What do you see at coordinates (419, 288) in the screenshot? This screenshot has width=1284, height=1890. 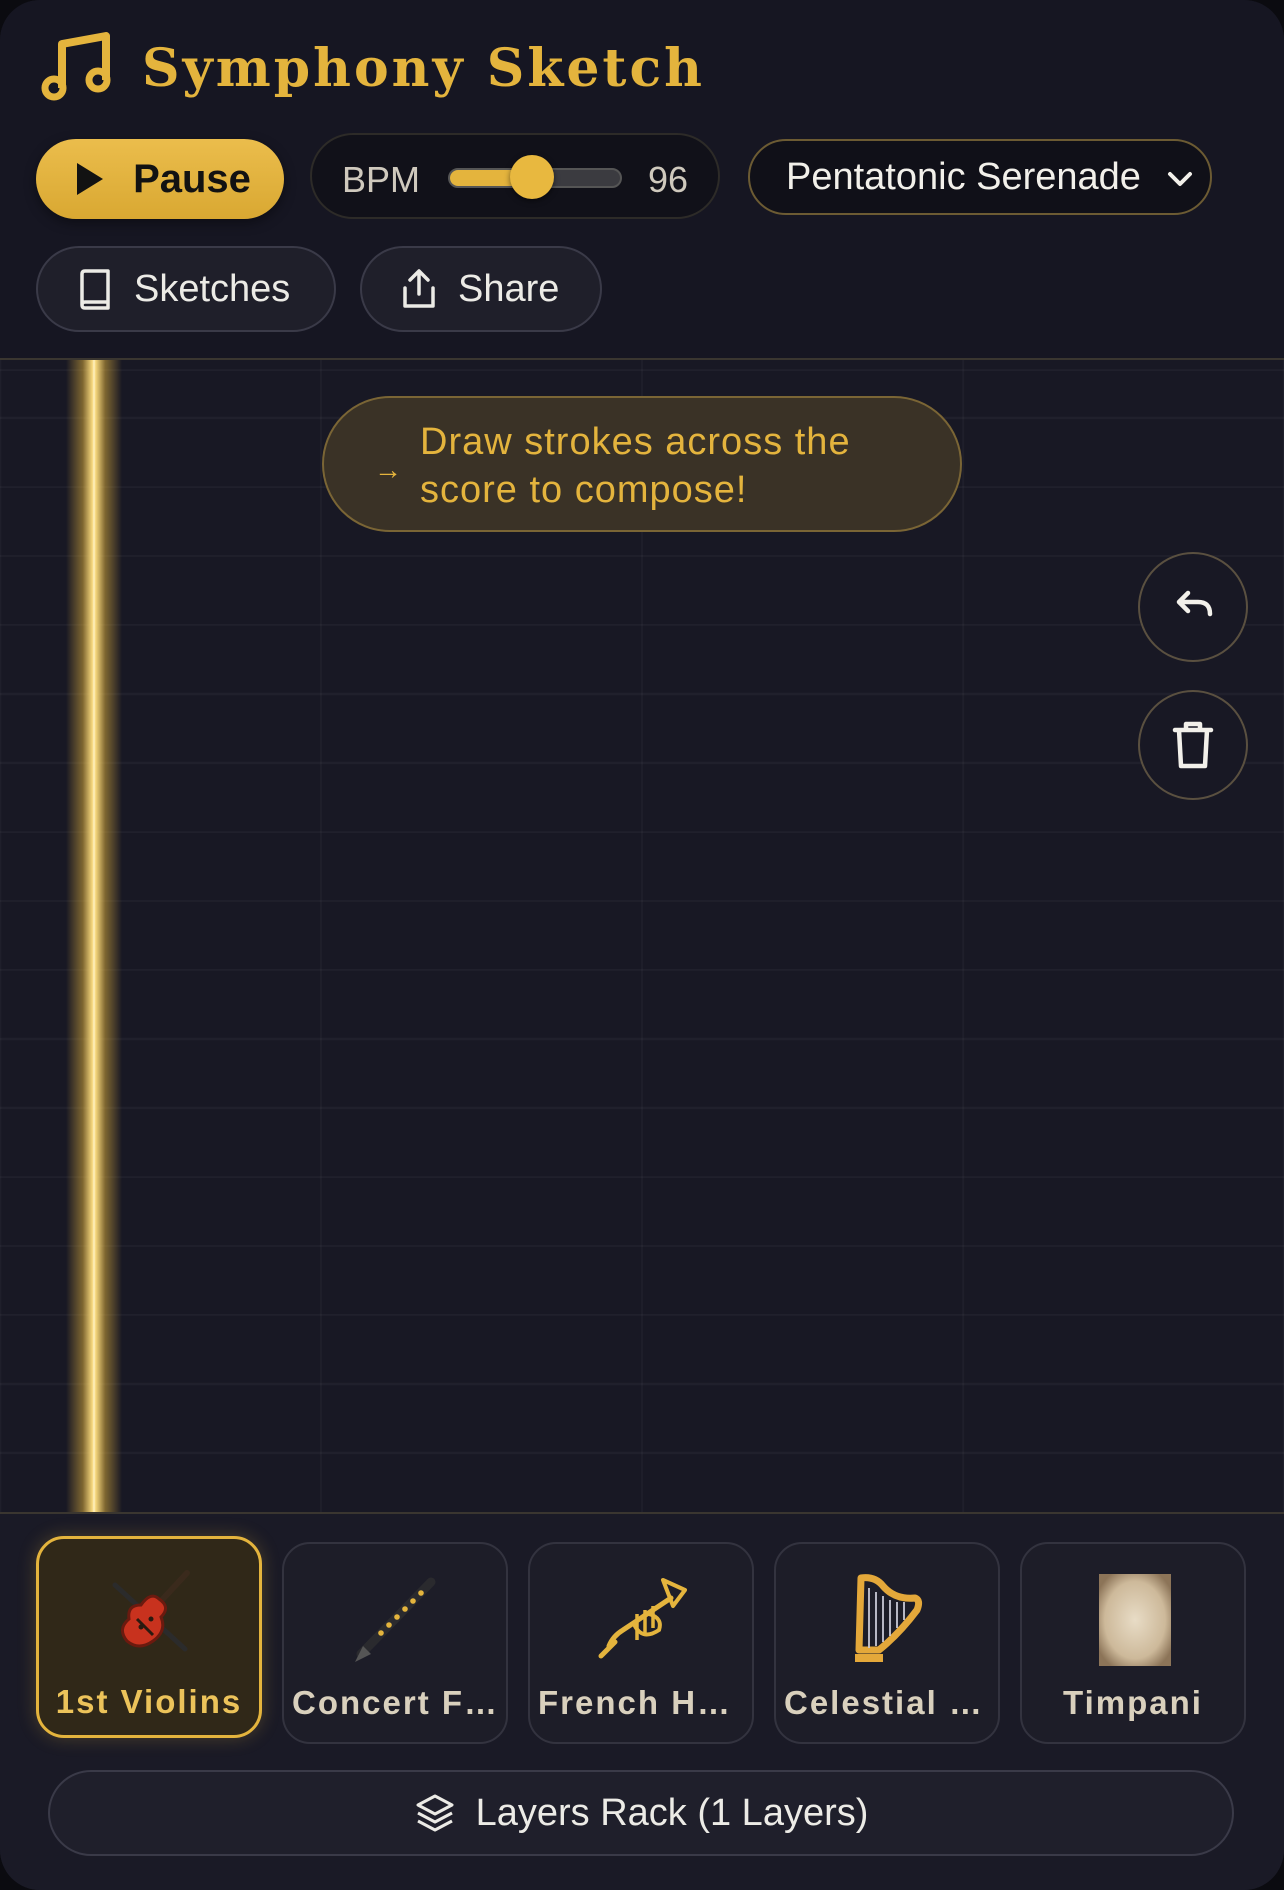 I see `share-icon` at bounding box center [419, 288].